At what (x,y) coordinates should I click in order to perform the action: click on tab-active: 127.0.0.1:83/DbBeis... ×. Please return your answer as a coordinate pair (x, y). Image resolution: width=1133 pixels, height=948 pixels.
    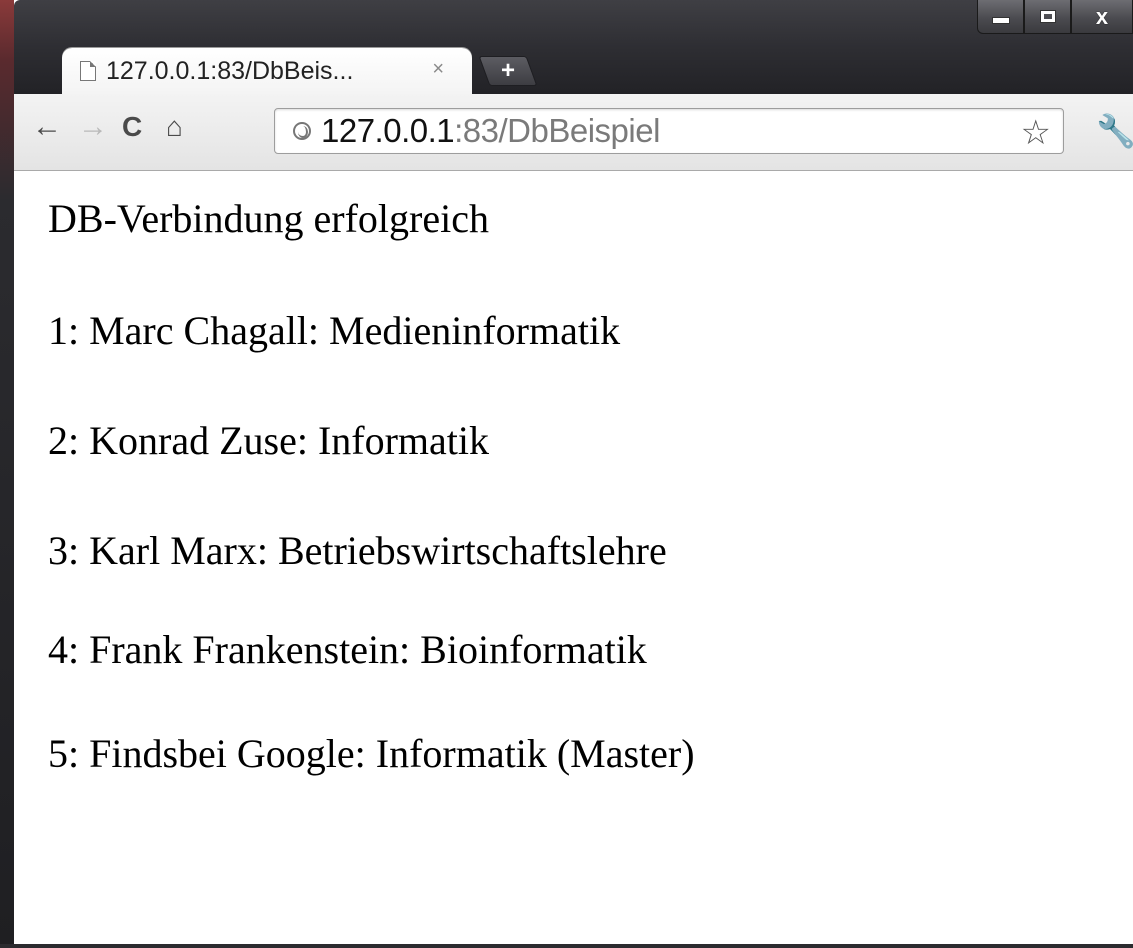
    Looking at the image, I should click on (267, 71).